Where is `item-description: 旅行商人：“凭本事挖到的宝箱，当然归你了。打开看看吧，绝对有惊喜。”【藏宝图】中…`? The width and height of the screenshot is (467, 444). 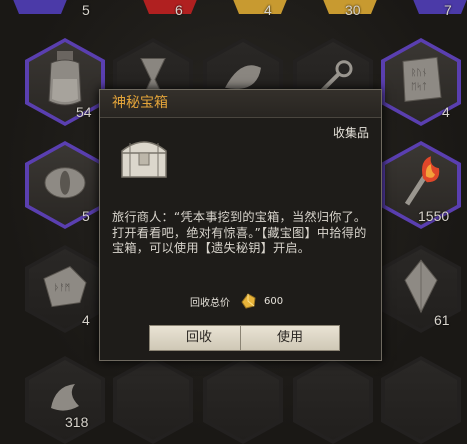 item-description: 旅行商人：“凭本事挖到的宝箱，当然归你了。打开看看吧，绝对有惊喜。”【藏宝图】中… is located at coordinates (239, 232).